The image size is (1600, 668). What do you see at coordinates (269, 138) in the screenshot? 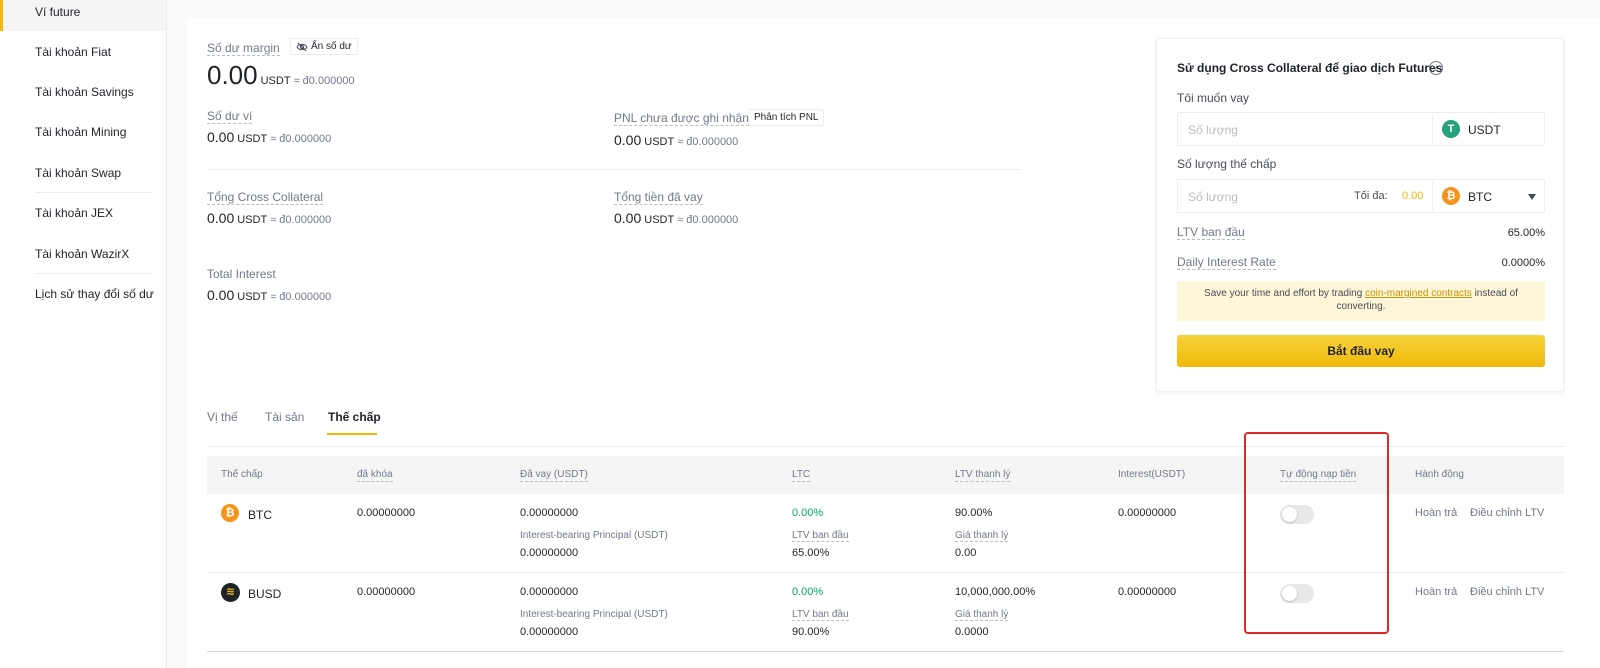
I see `wallet-balance-value: 0.00 USDT ≈ đ0.000000` at bounding box center [269, 138].